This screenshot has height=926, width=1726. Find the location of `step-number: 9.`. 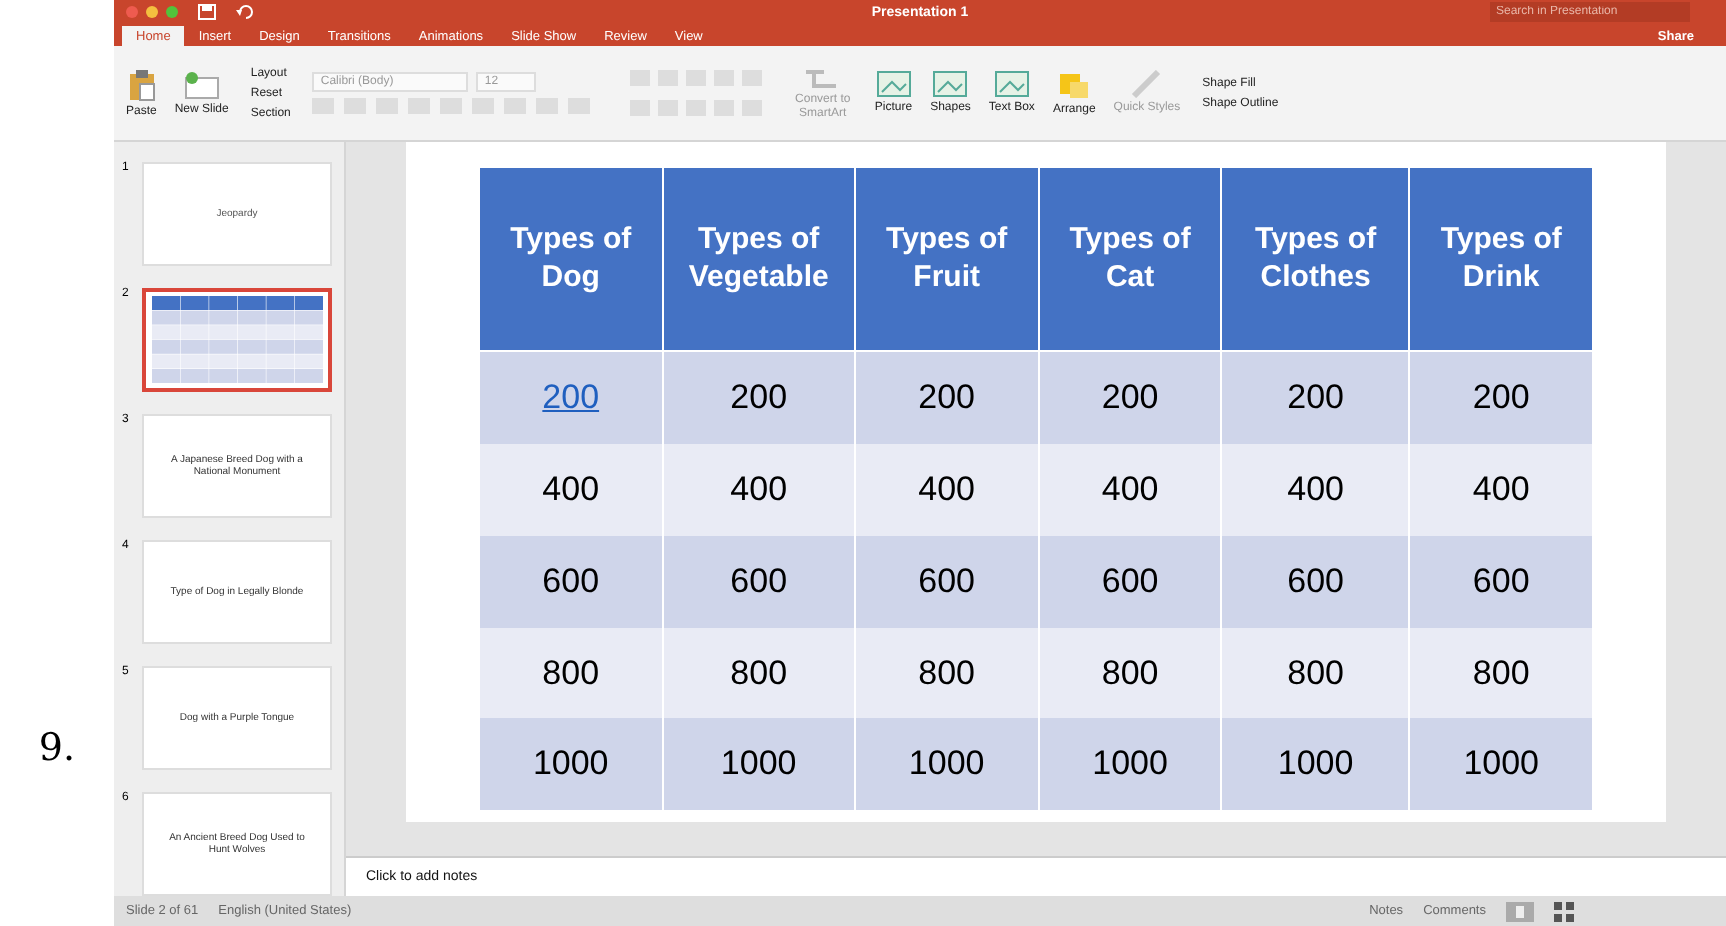

step-number: 9. is located at coordinates (57, 748).